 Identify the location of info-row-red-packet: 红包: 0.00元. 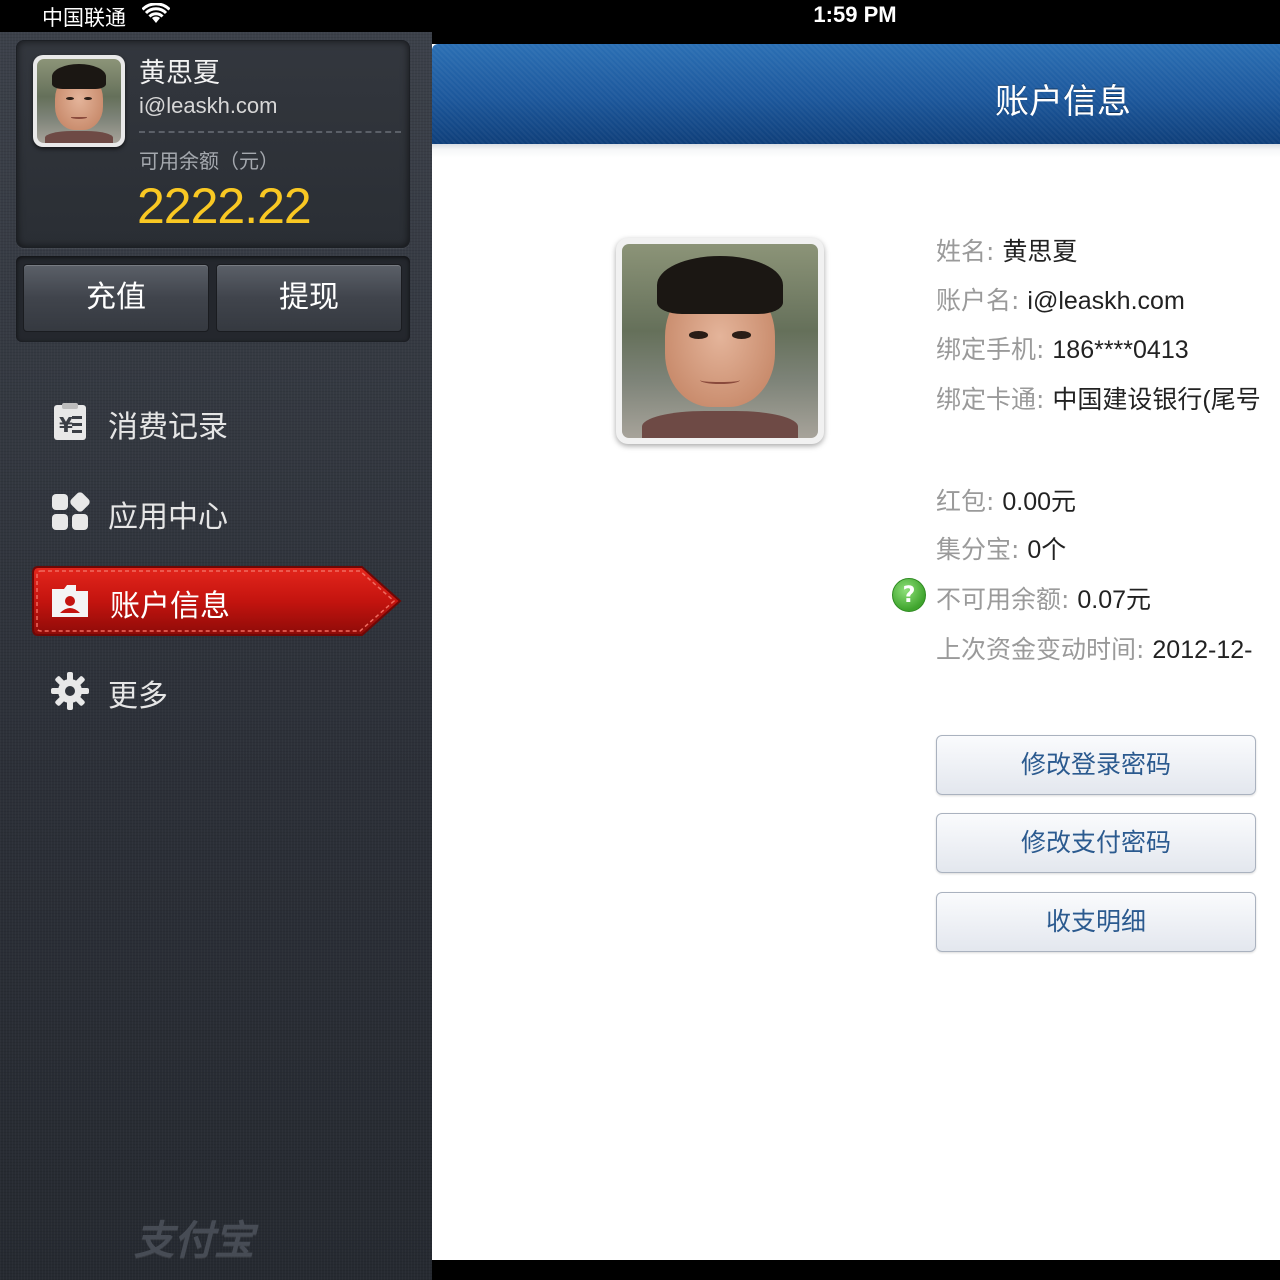
(1006, 500).